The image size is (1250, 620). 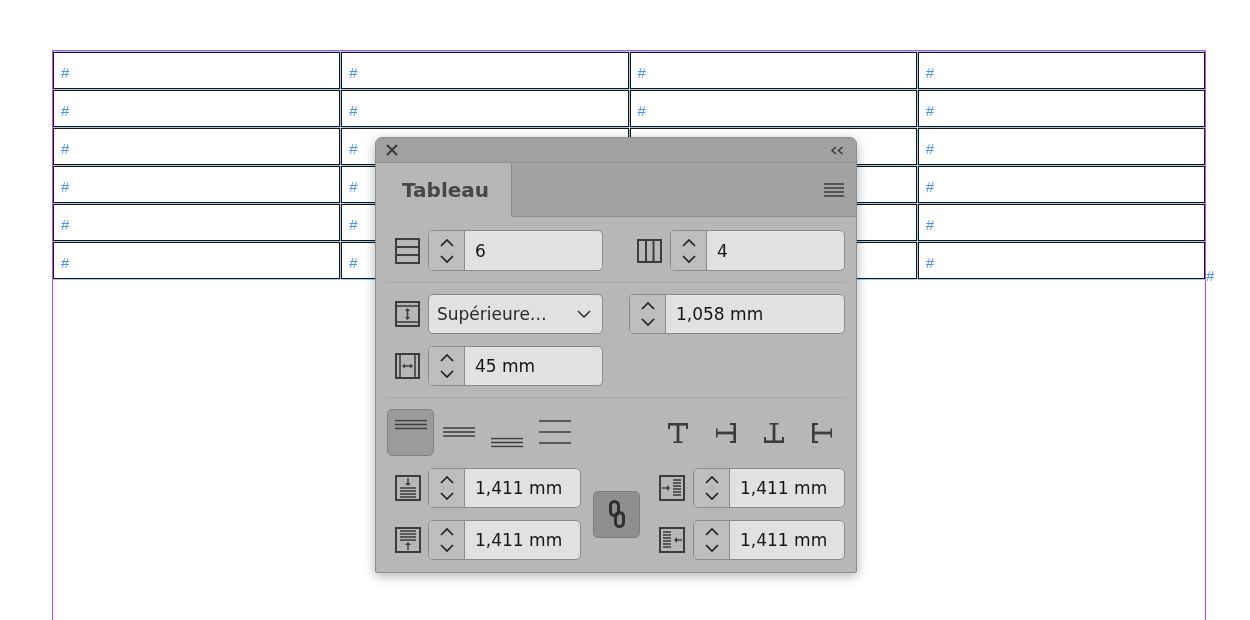 What do you see at coordinates (837, 150) in the screenshot?
I see `collapse-icon` at bounding box center [837, 150].